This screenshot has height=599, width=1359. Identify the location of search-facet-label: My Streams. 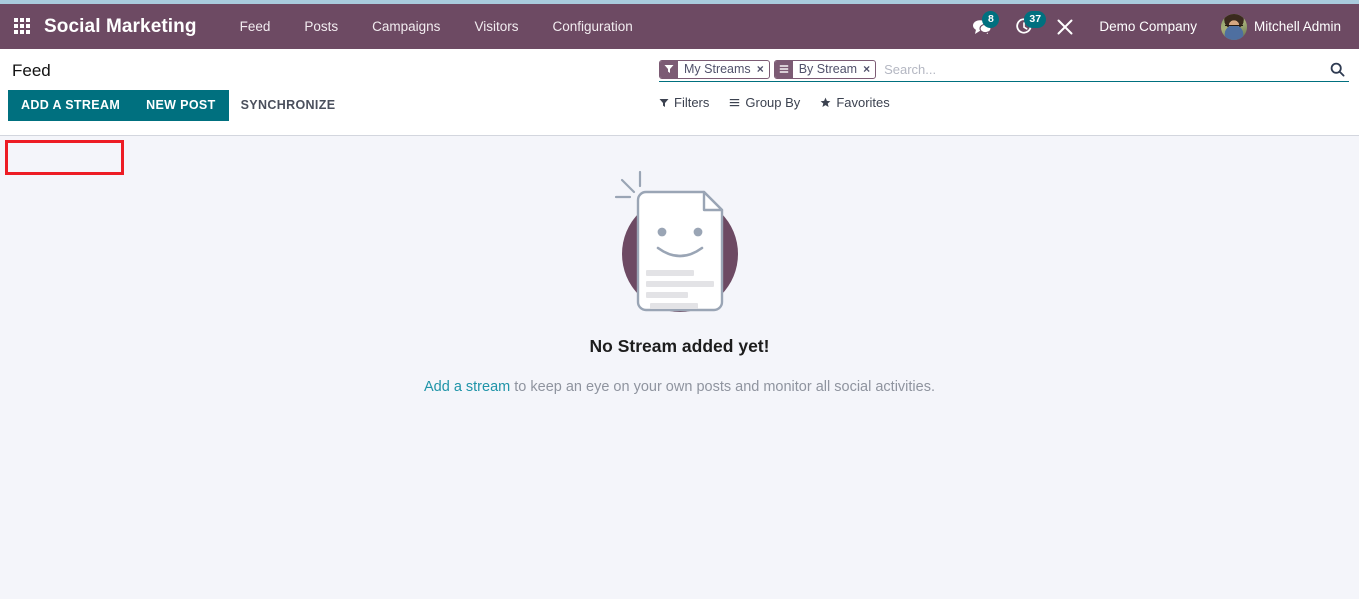
(717, 69).